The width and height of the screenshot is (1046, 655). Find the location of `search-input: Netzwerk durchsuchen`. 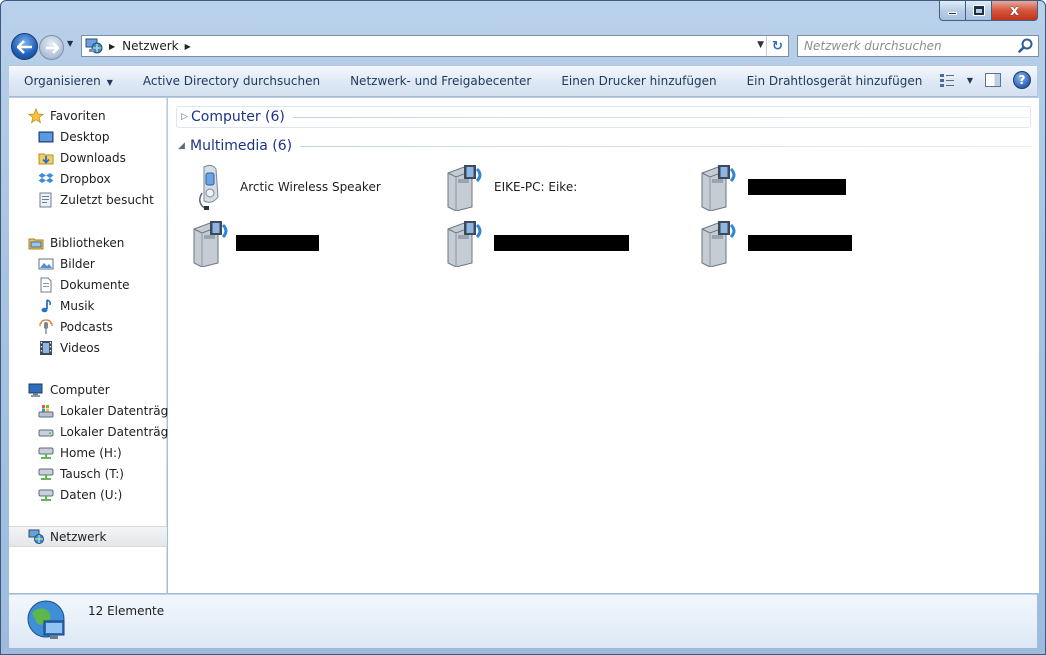

search-input: Netzwerk durchsuchen is located at coordinates (907, 46).